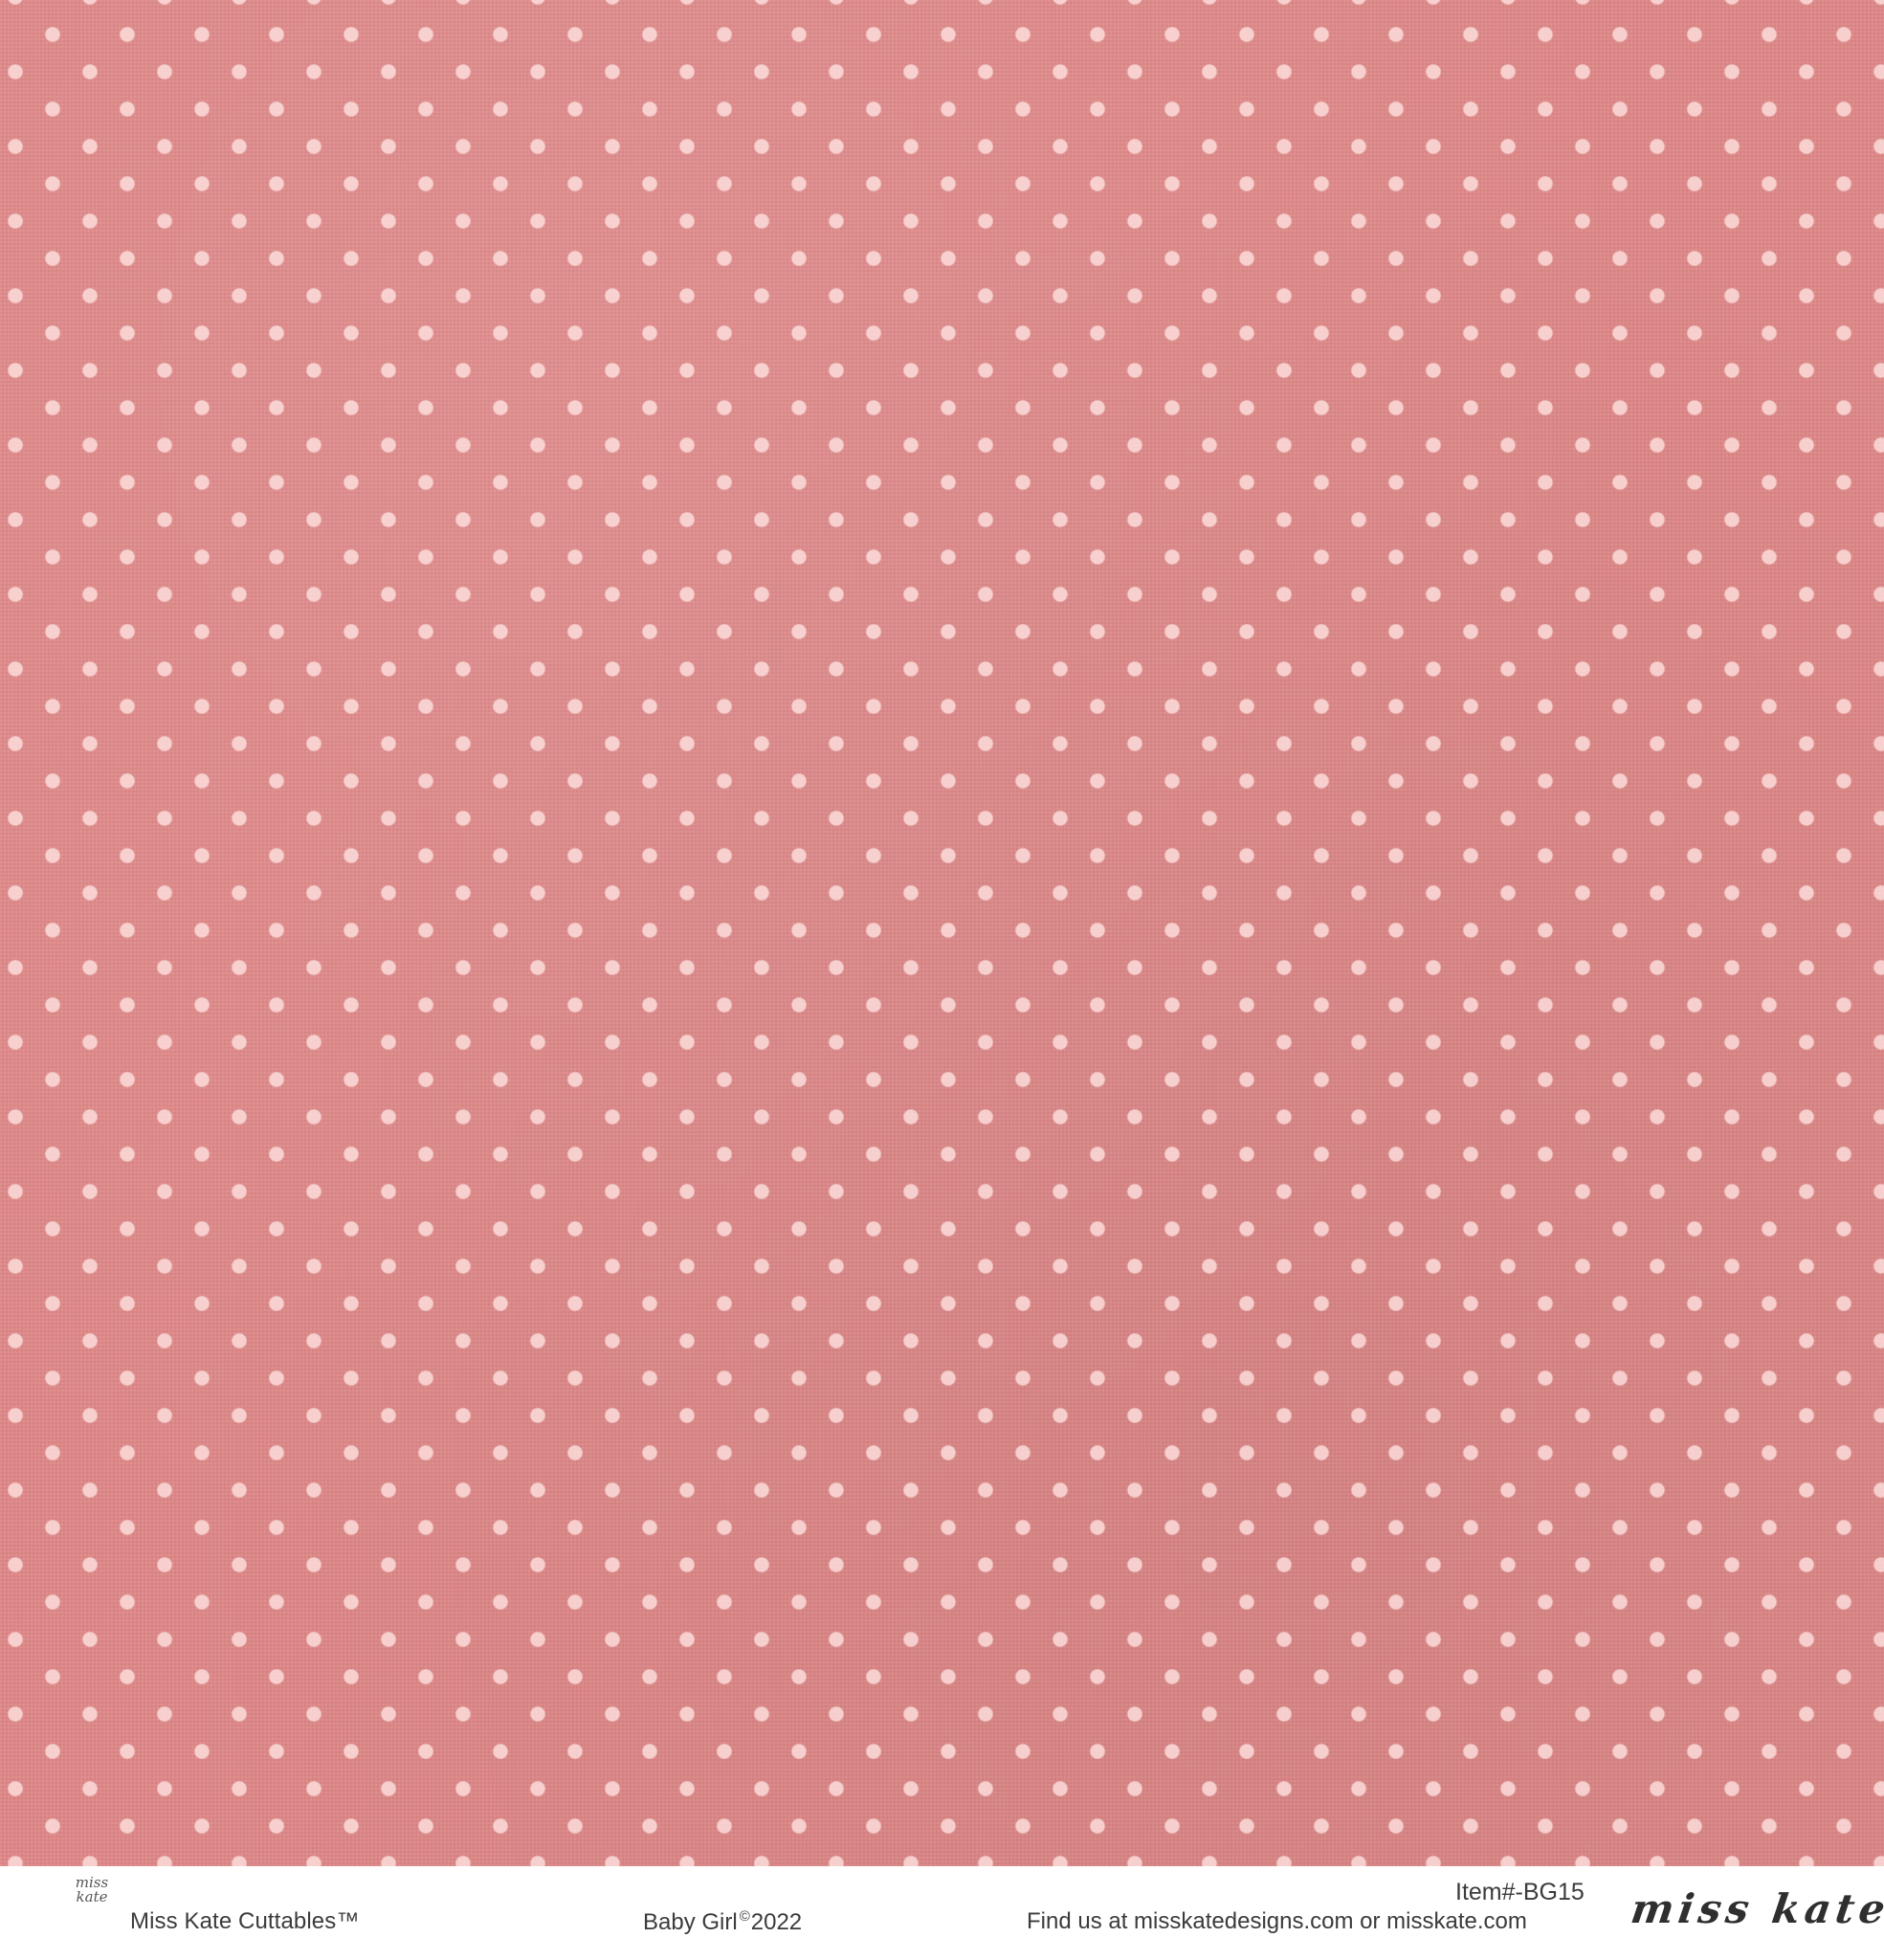  What do you see at coordinates (92, 1897) in the screenshot?
I see `logo-mark-line-2: kate` at bounding box center [92, 1897].